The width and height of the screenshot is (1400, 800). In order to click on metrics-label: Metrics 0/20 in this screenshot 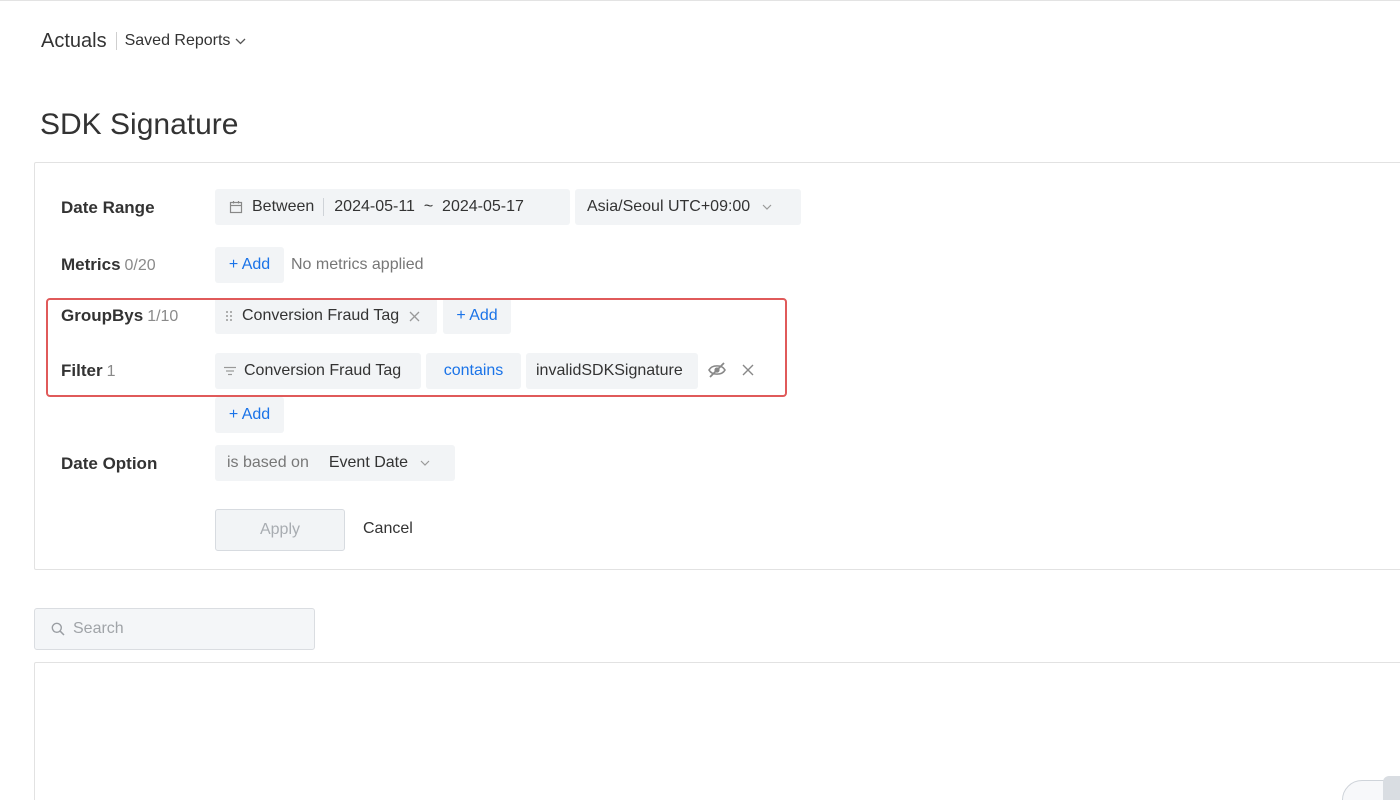, I will do `click(108, 265)`.